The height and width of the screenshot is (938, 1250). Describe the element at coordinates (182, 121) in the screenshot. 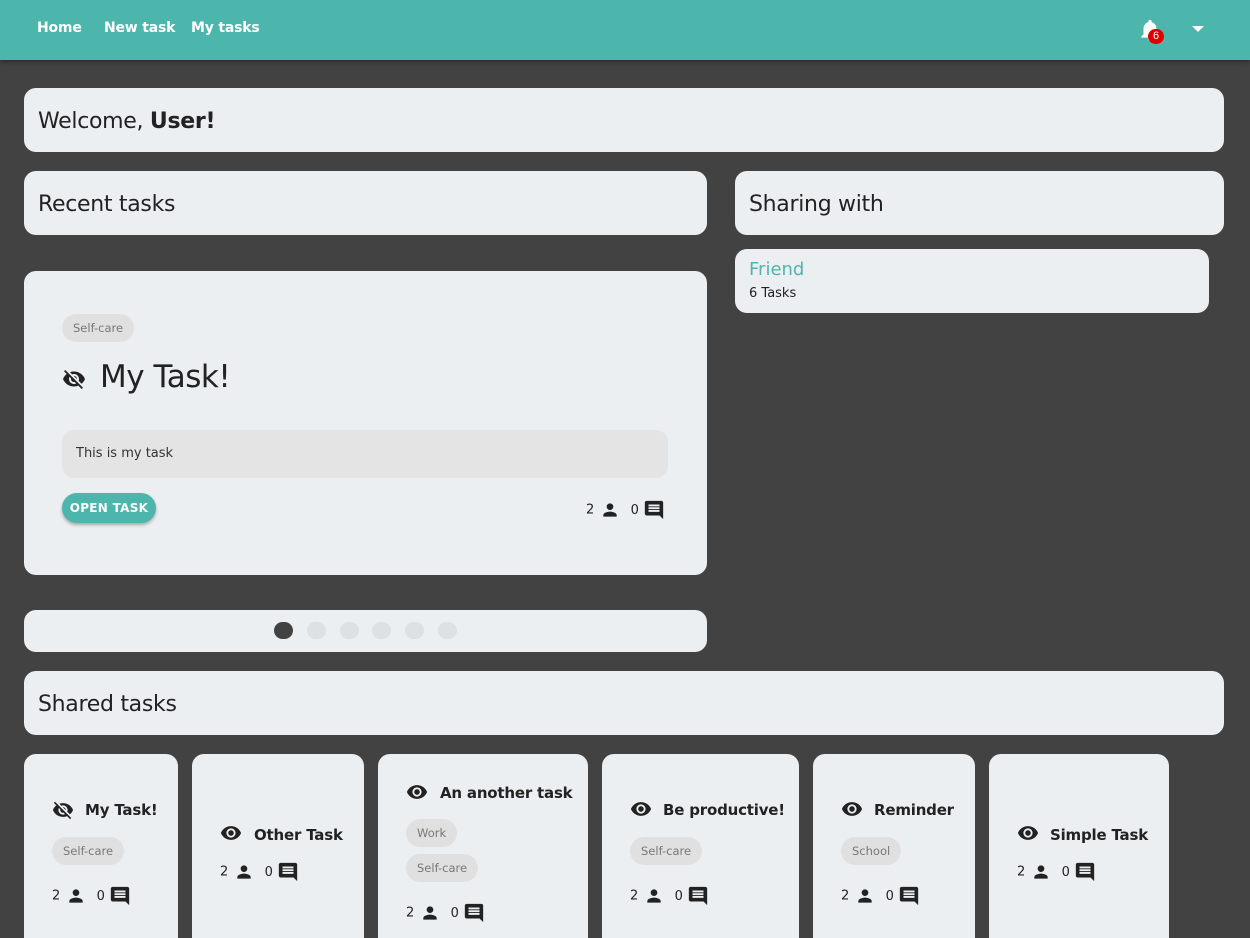

I see `welcome-username: User!` at that location.